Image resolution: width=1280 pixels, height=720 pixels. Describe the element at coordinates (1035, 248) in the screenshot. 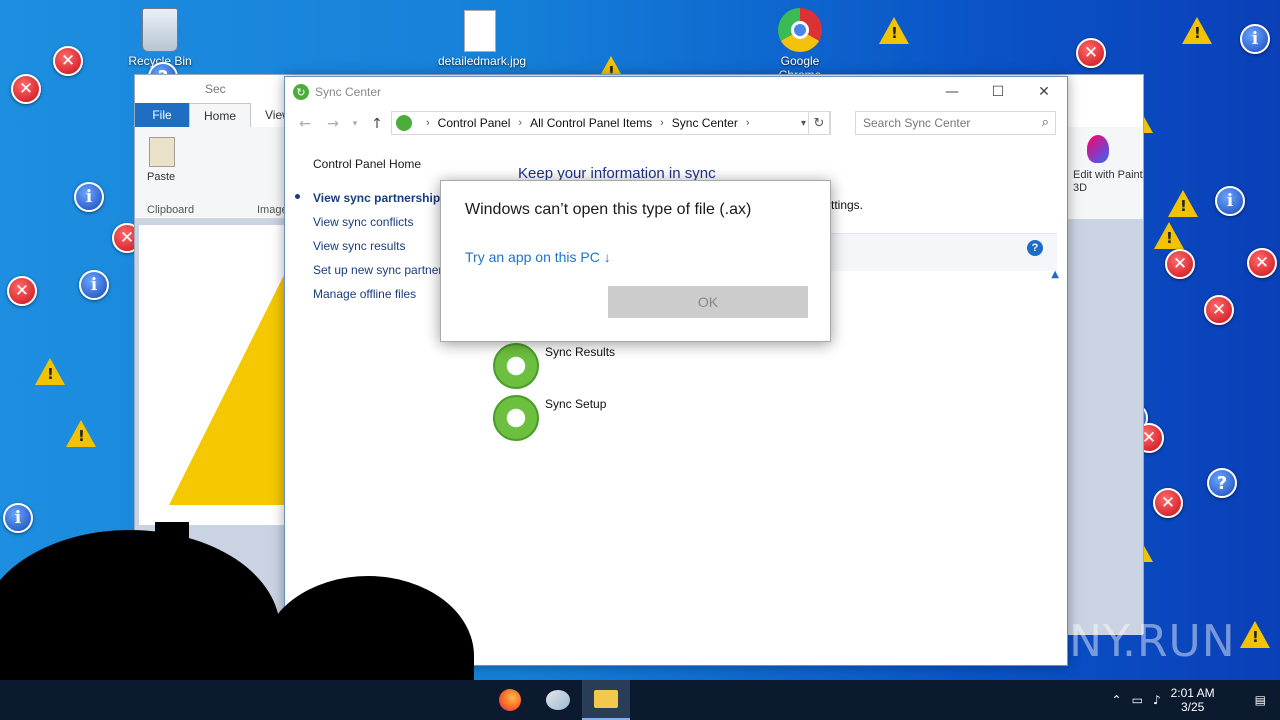

I see `help-icon: ?` at that location.